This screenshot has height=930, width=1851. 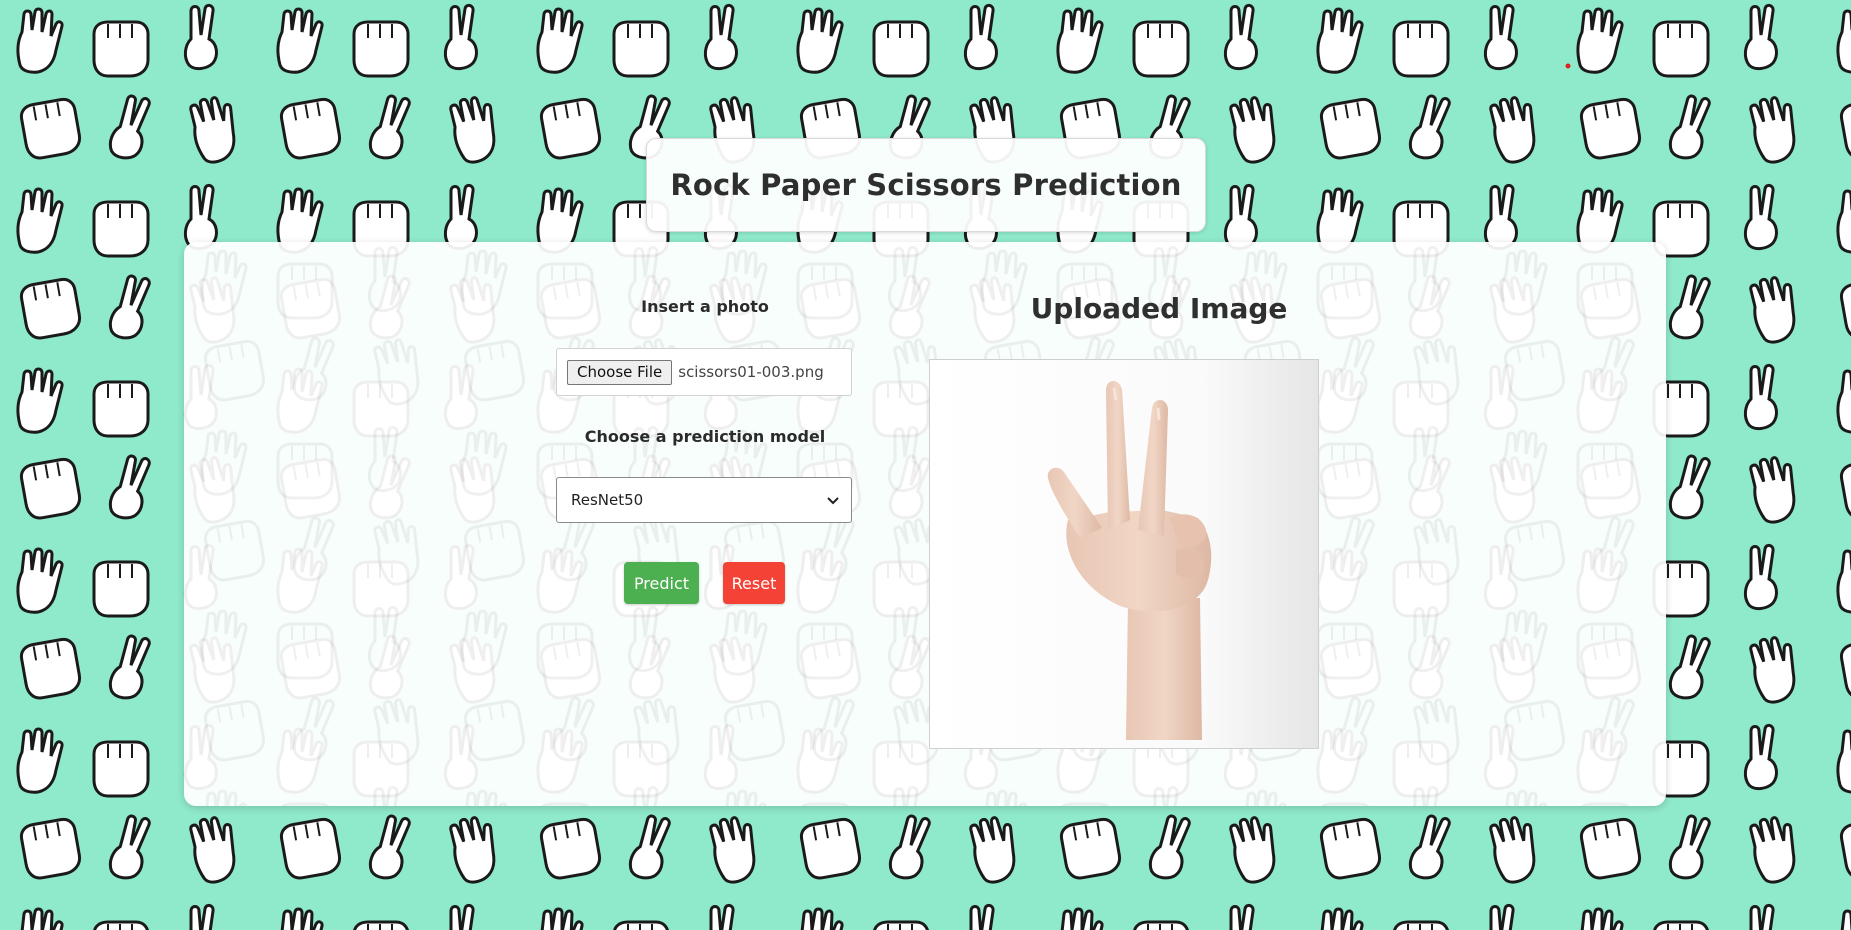 I want to click on file-input: Choose File scissors01-003.png, so click(x=704, y=372).